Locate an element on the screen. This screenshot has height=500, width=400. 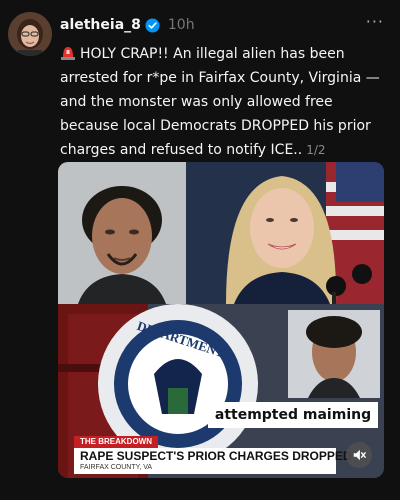
more-options-icon: ··· is located at coordinates (375, 22).